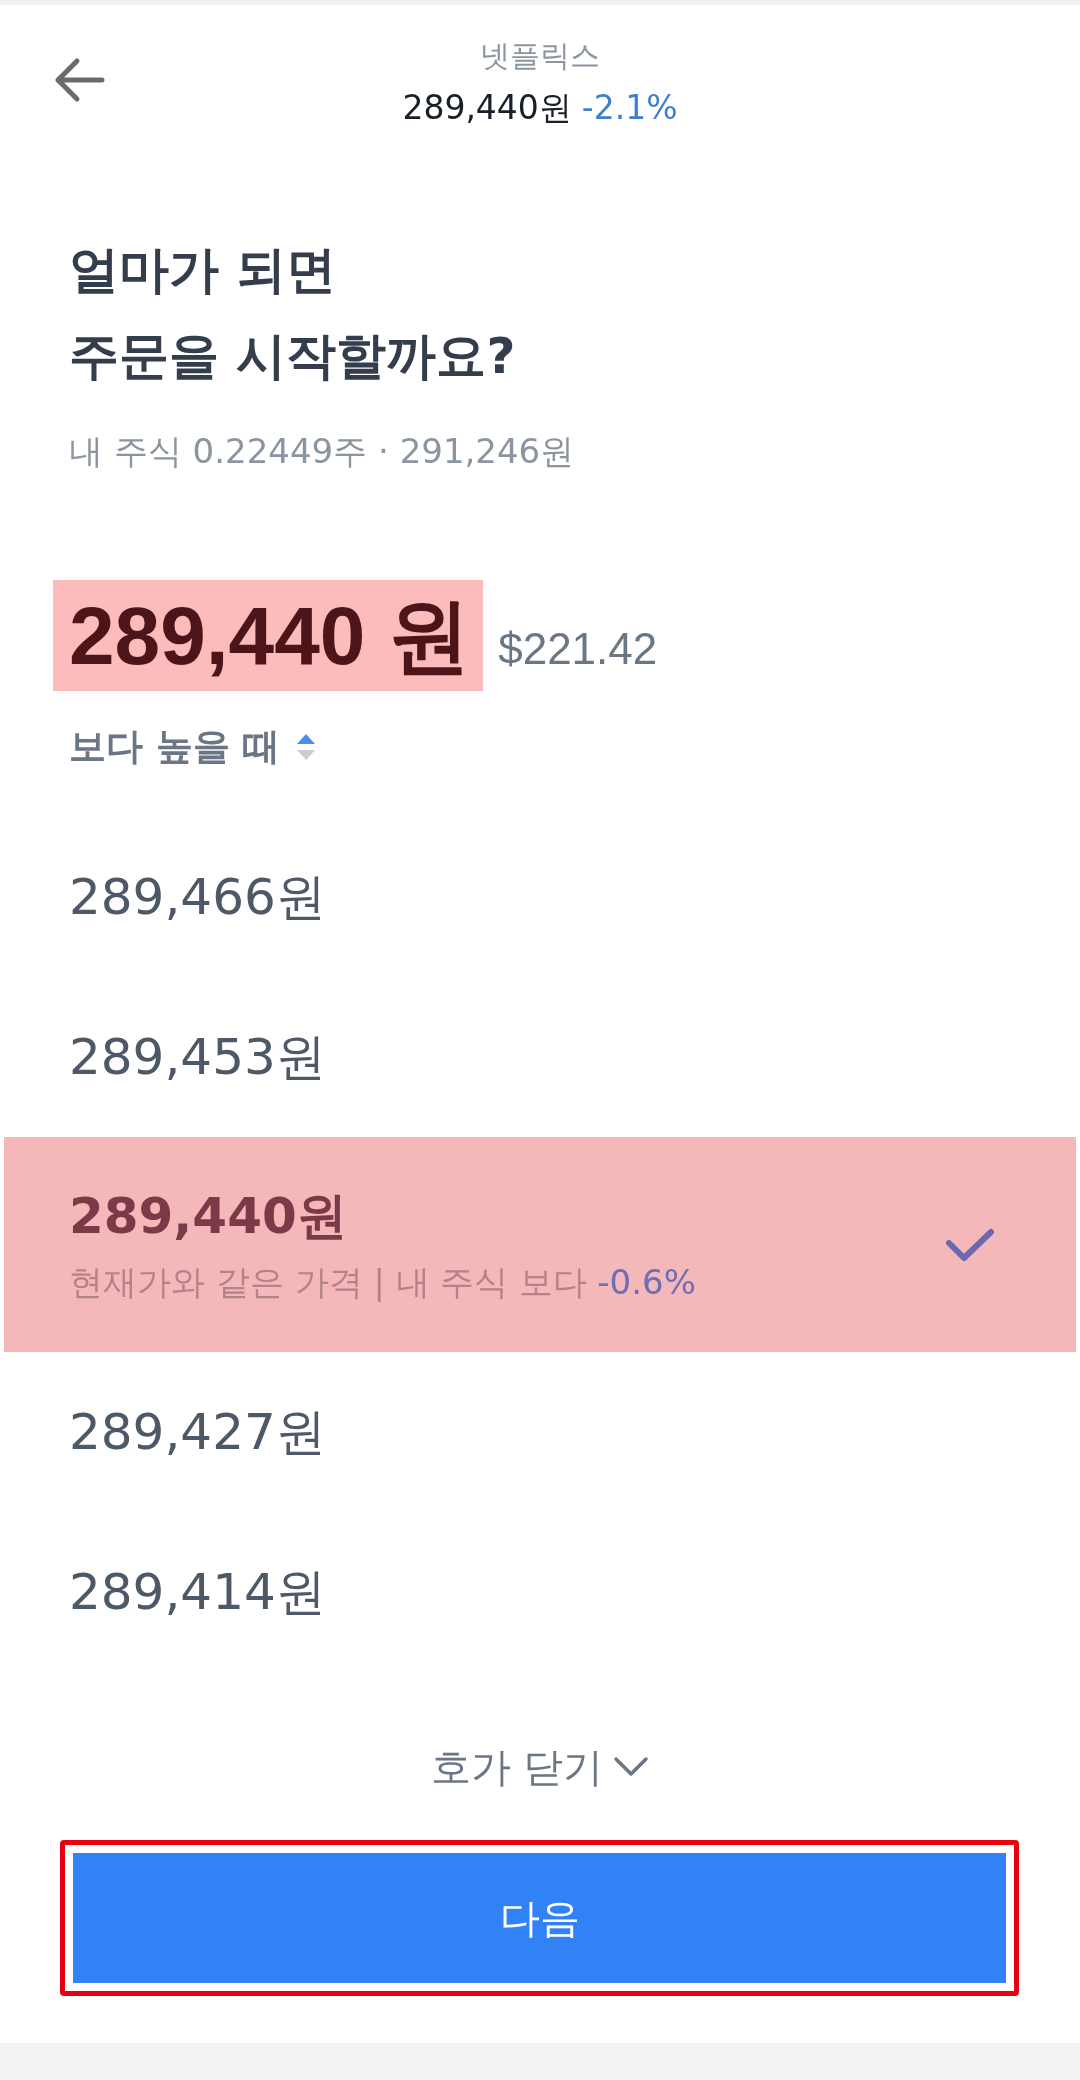  What do you see at coordinates (268, 635) in the screenshot?
I see `target-price: 289,440 원` at bounding box center [268, 635].